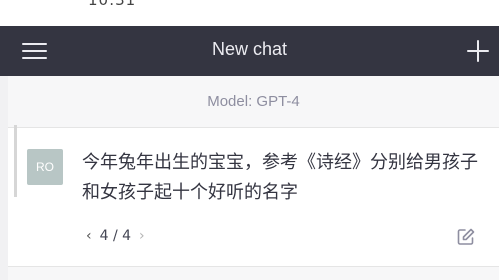 The height and width of the screenshot is (280, 499). I want to click on status-time: 10:31, so click(112, 4).